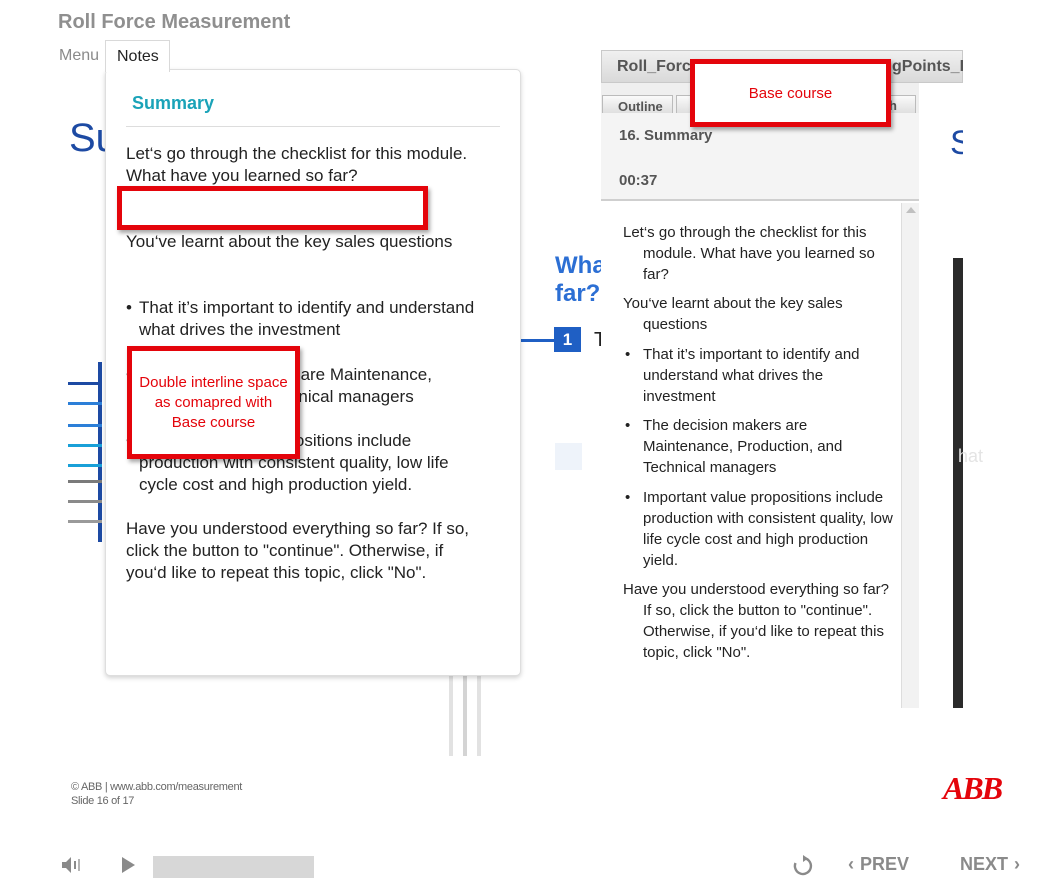 The height and width of the screenshot is (884, 1057). I want to click on play-icon, so click(128, 865).